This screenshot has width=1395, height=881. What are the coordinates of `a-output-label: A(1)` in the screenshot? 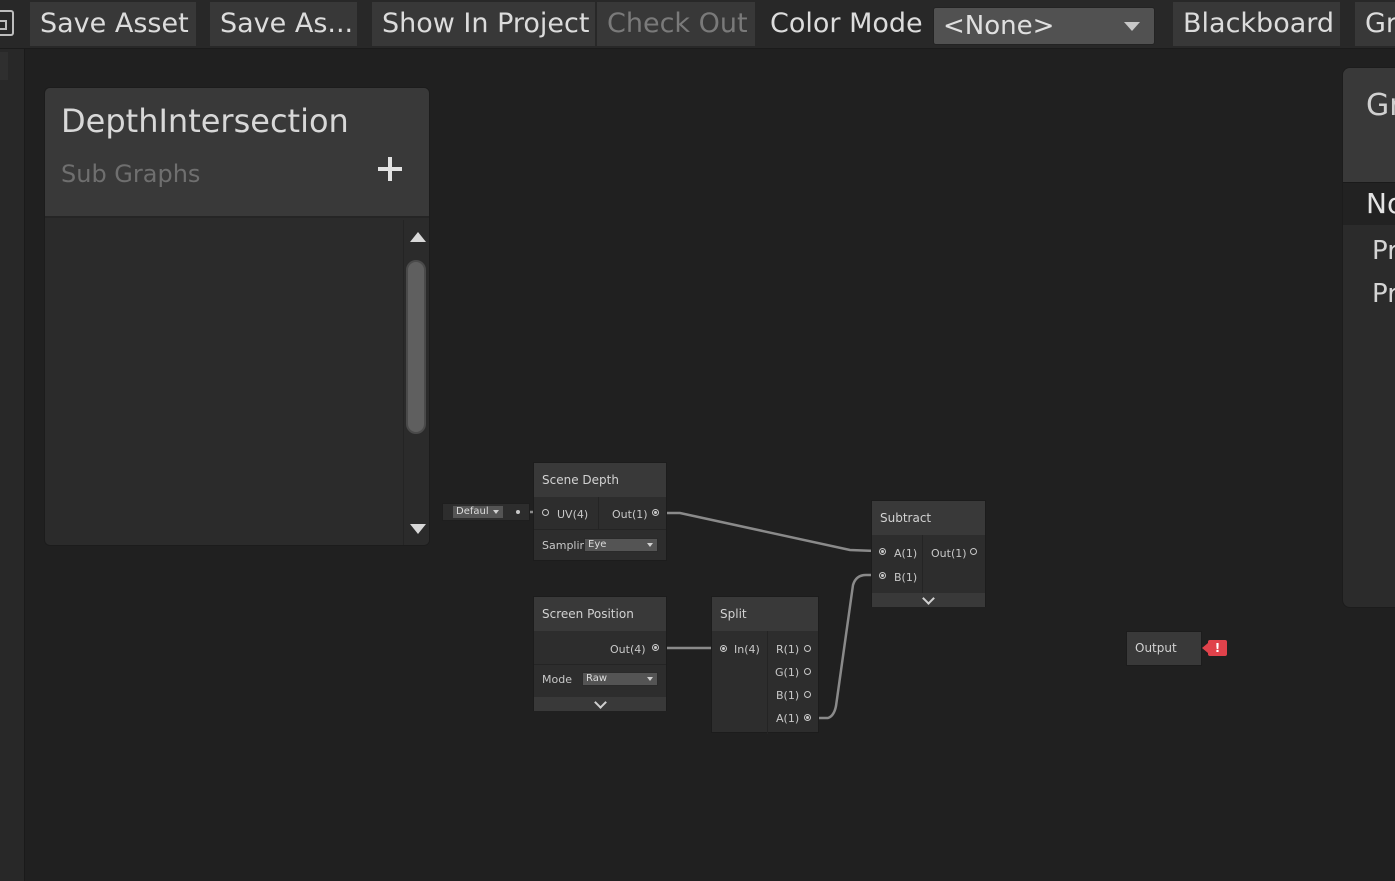 It's located at (788, 718).